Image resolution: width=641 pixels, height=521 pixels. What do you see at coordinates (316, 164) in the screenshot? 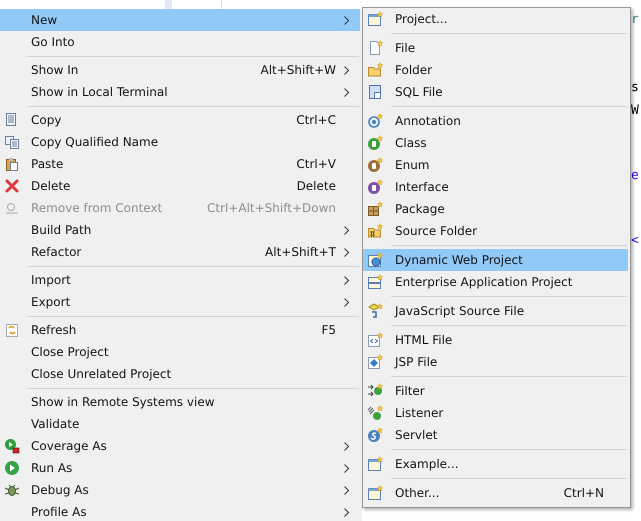
I see `shortcut-label: Ctrl+V` at bounding box center [316, 164].